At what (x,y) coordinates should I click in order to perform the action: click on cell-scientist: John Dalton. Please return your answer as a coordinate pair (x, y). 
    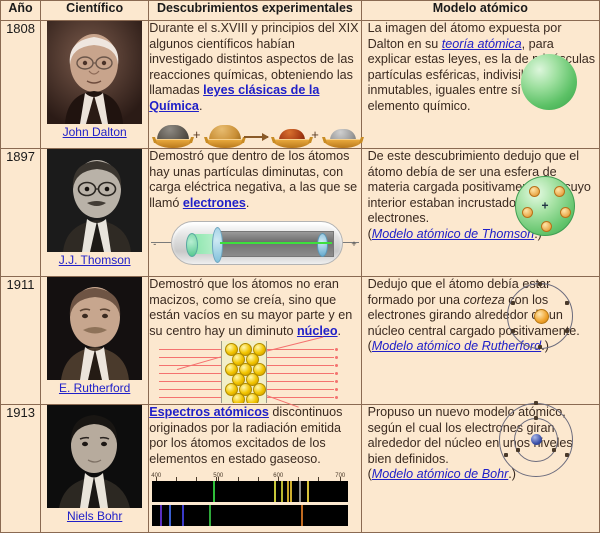
    Looking at the image, I should click on (95, 84).